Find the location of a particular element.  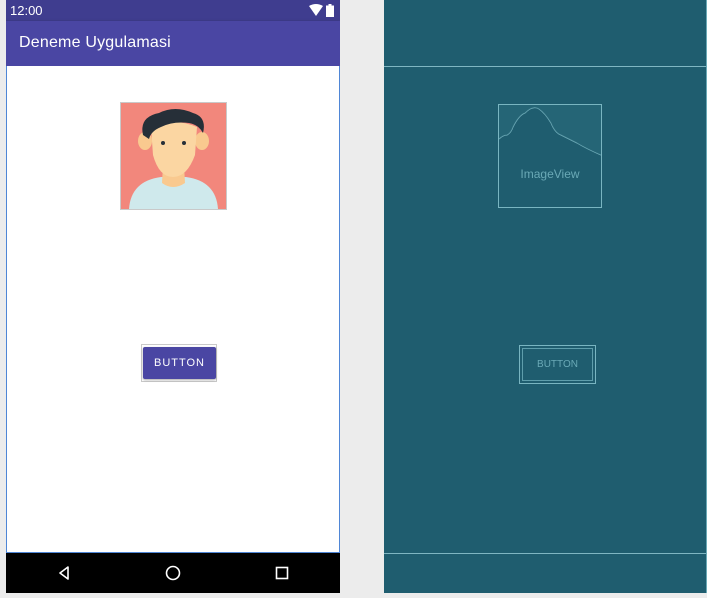

avatar-image is located at coordinates (173, 156).